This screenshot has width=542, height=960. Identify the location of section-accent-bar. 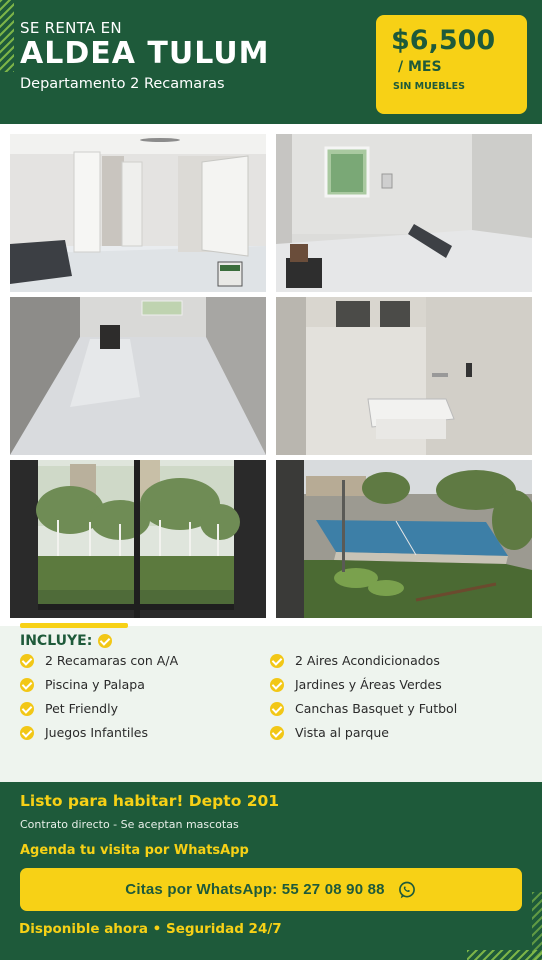
(74, 625).